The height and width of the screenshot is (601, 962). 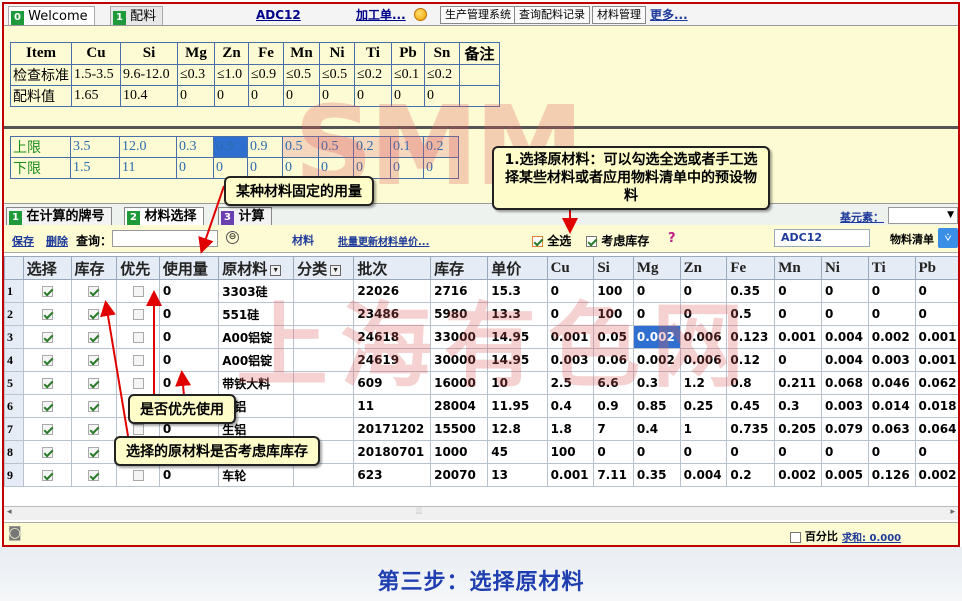 What do you see at coordinates (703, 406) in the screenshot?
I see `element-cell: 0.25` at bounding box center [703, 406].